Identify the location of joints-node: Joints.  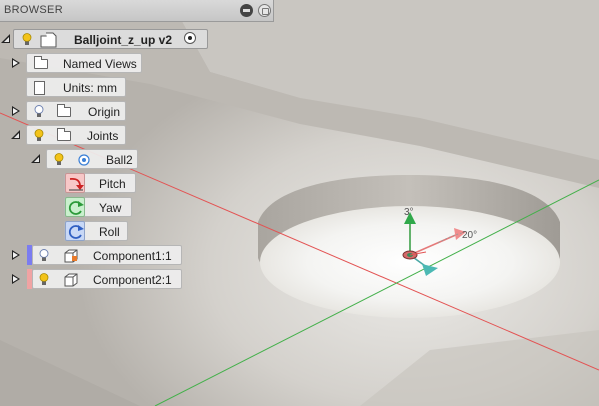
(76, 135).